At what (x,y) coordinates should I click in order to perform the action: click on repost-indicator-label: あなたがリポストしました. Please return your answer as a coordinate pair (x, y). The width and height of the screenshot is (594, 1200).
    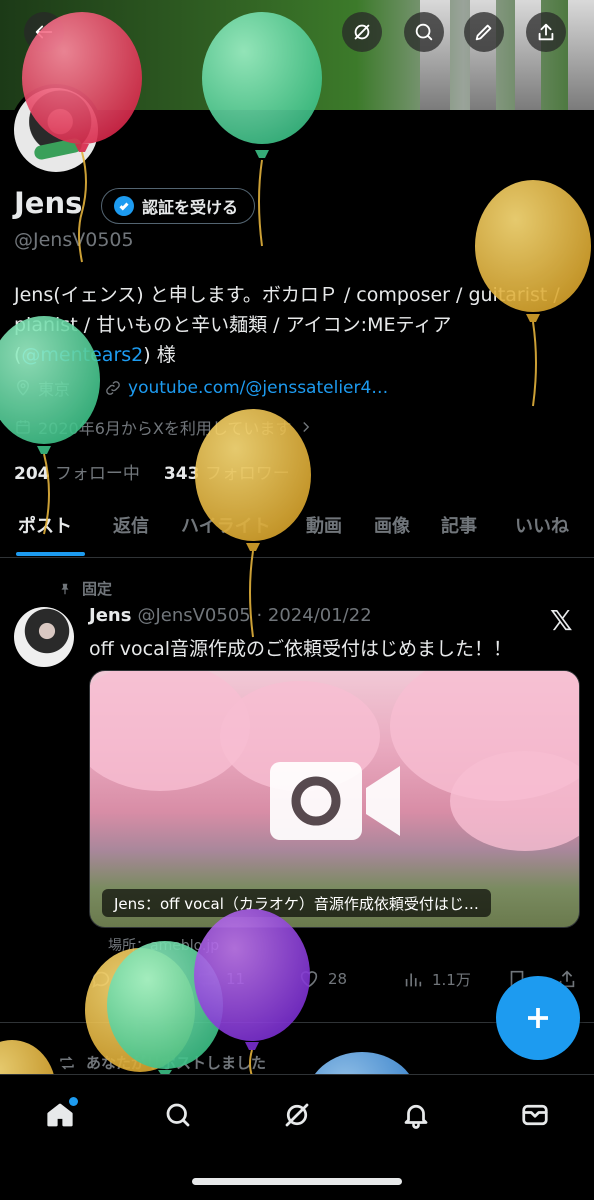
    Looking at the image, I should click on (176, 1063).